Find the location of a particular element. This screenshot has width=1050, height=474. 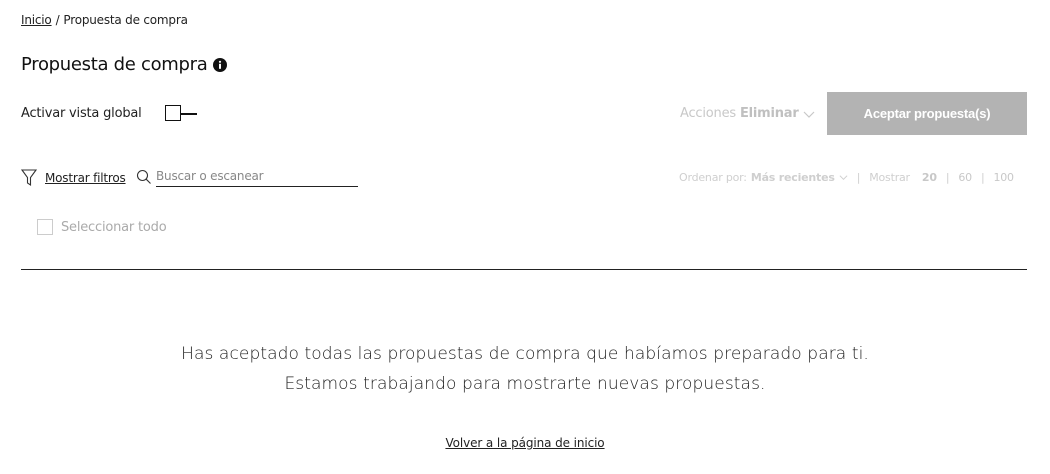

global-view-row: Activar vista global is located at coordinates (109, 113).